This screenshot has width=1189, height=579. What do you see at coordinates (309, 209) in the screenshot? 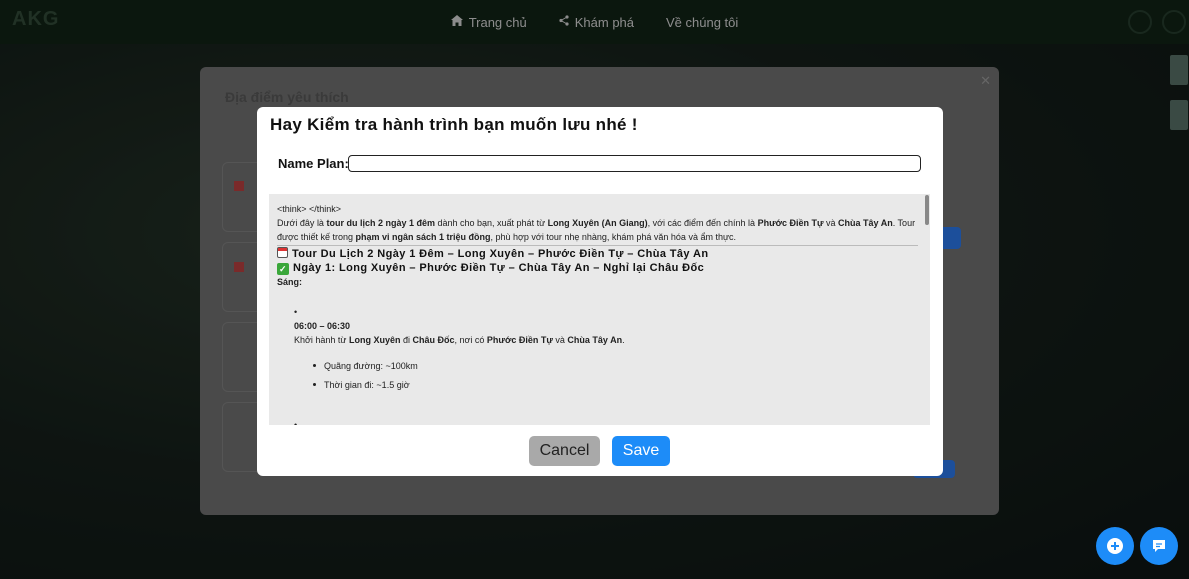
I see `think-tag: <think> </think>` at bounding box center [309, 209].